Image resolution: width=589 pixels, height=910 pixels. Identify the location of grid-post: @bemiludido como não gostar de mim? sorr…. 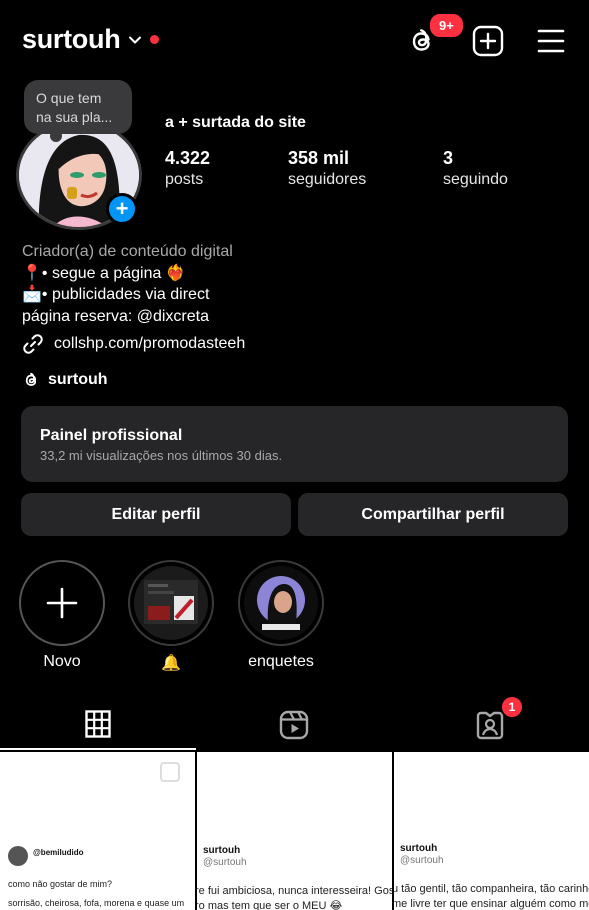
(97, 831).